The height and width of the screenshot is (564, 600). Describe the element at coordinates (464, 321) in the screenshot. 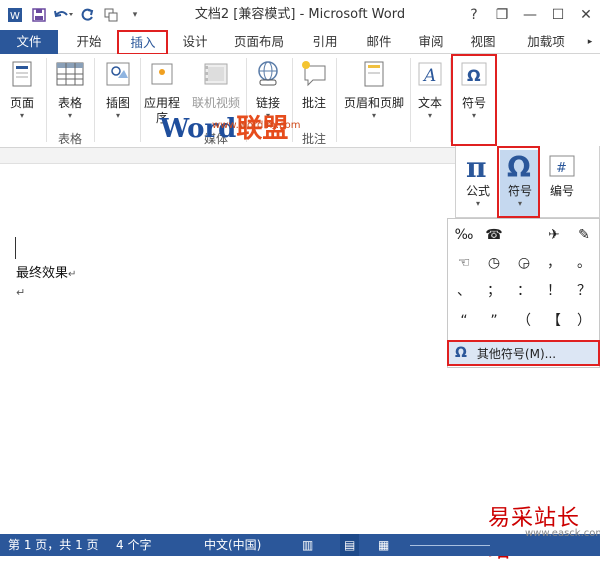

I see `symbol-cell: “` at that location.